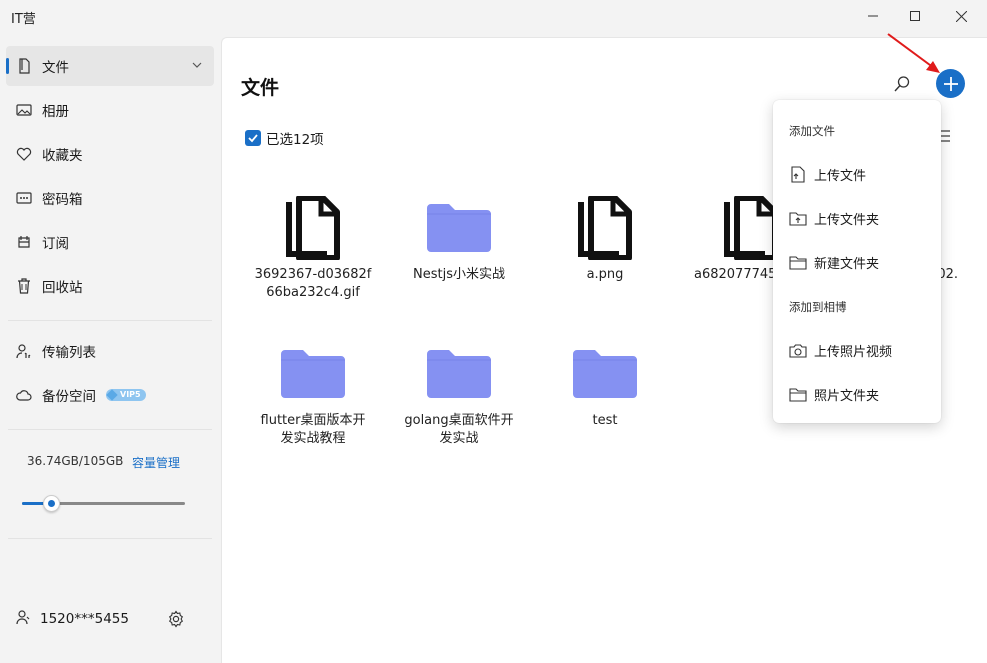 The width and height of the screenshot is (987, 663). What do you see at coordinates (62, 200) in the screenshot?
I see `sidebar-item-label: 密码箱` at bounding box center [62, 200].